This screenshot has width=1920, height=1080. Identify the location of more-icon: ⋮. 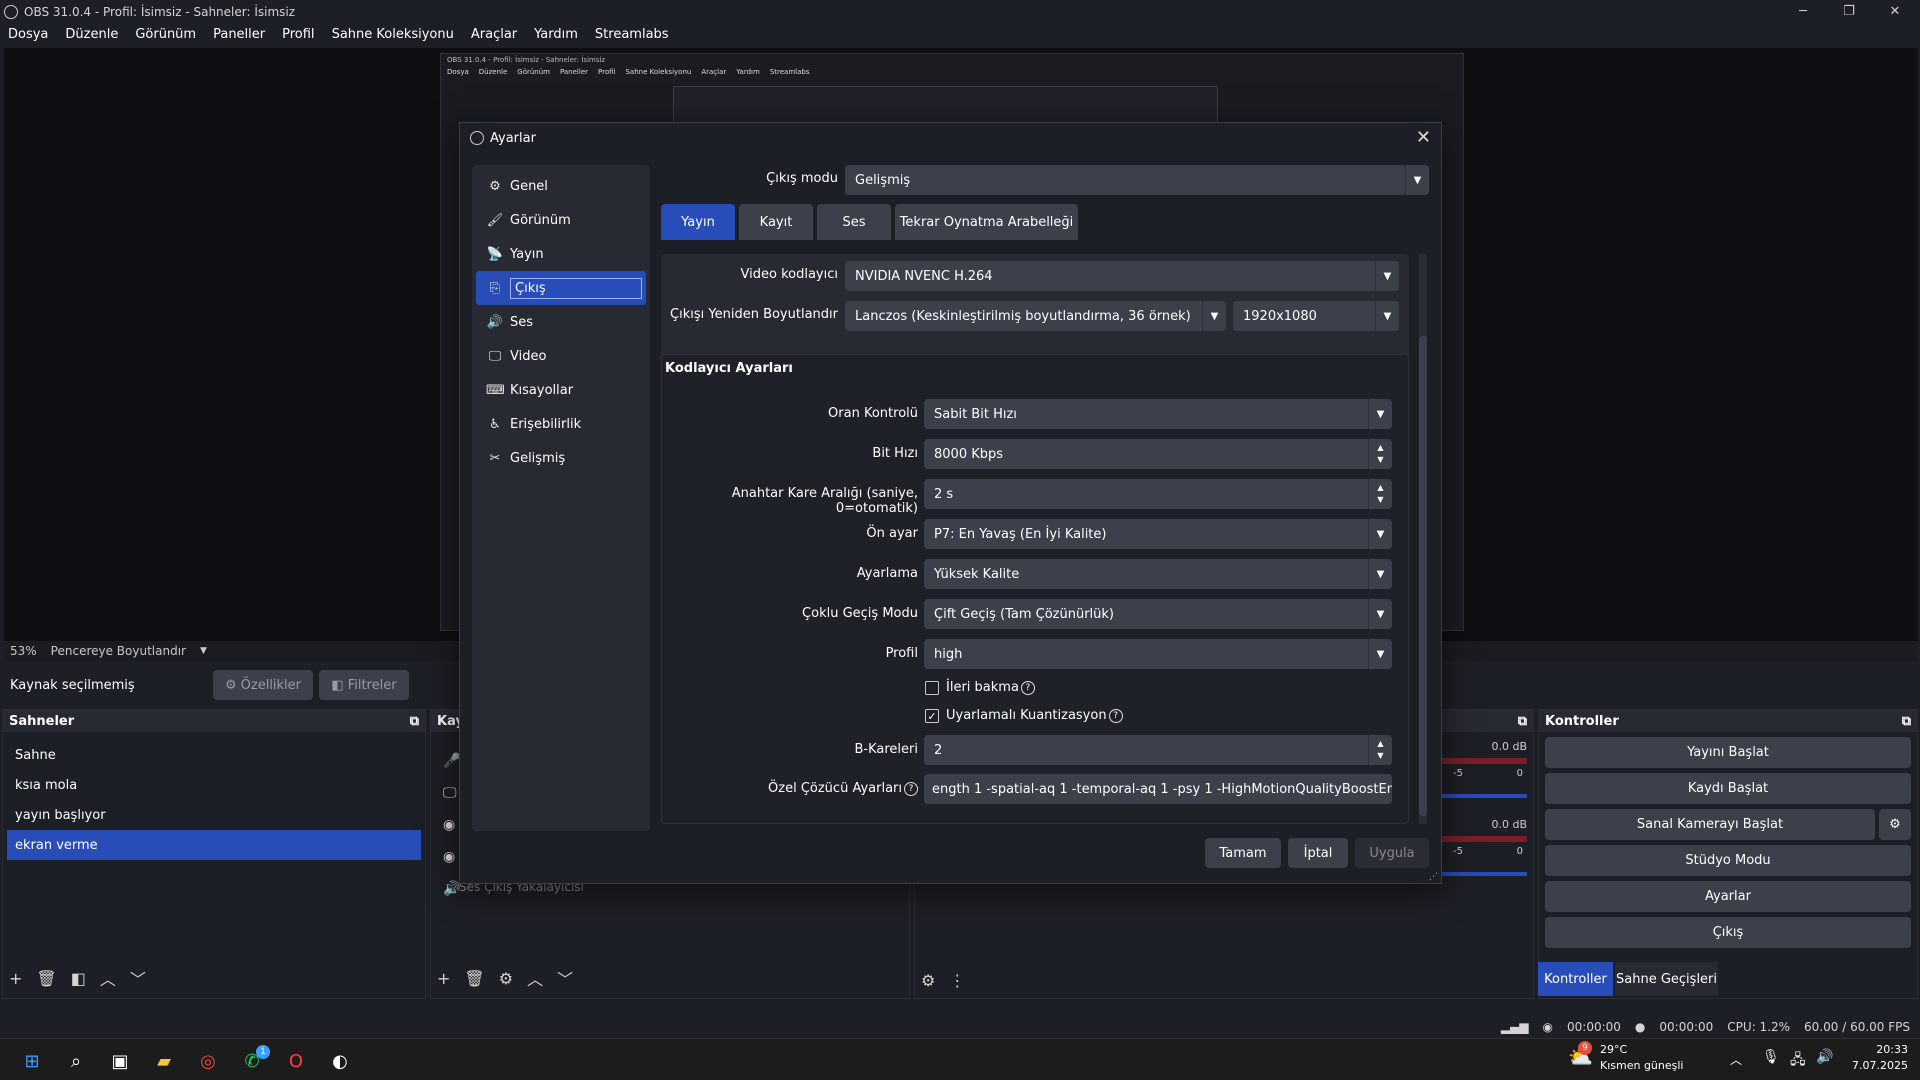
(957, 980).